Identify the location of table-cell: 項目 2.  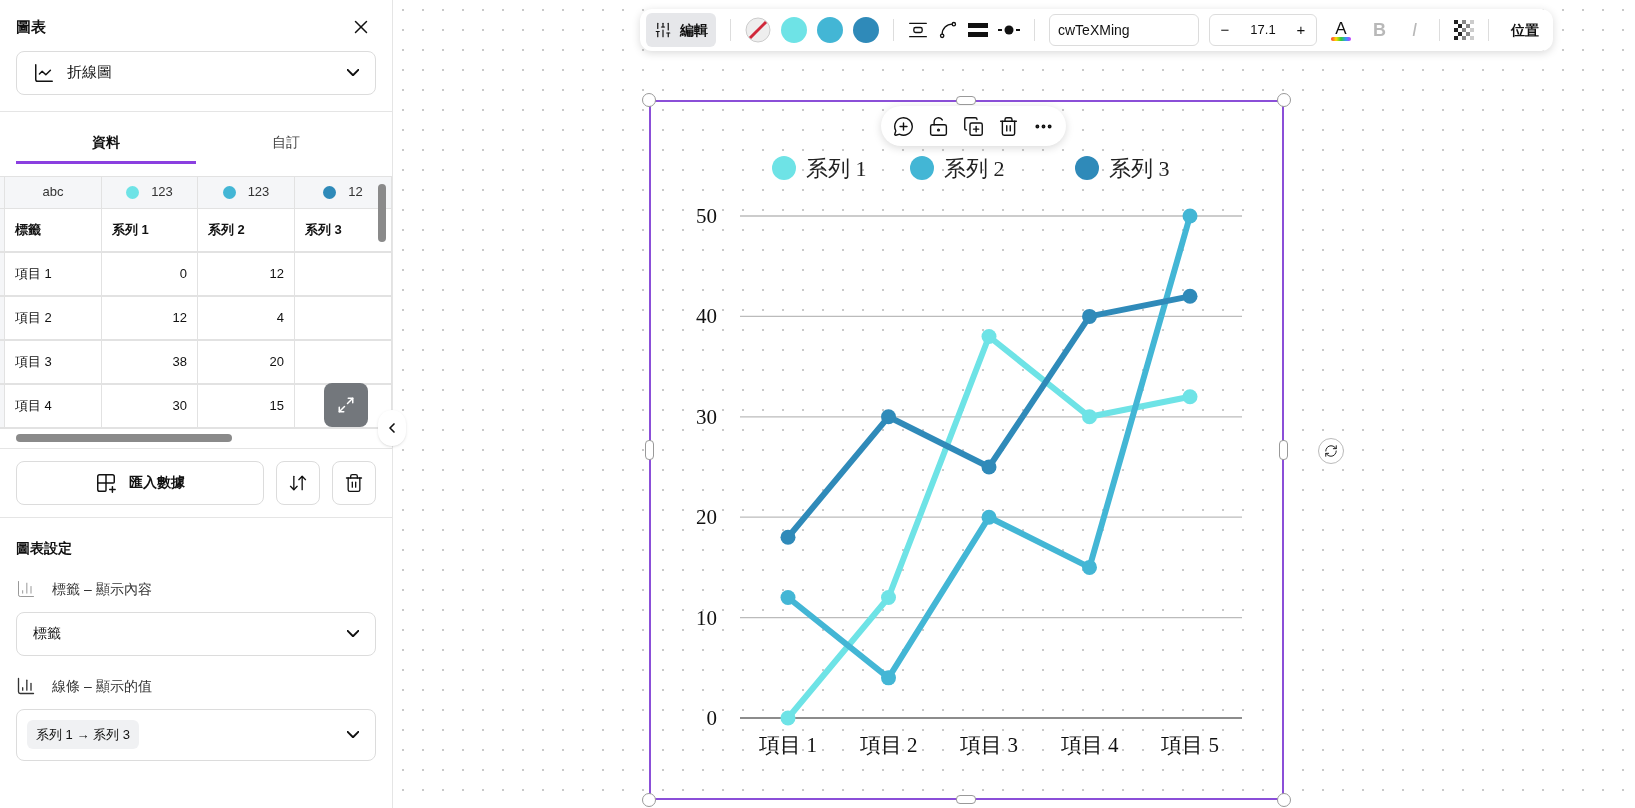
(53, 317).